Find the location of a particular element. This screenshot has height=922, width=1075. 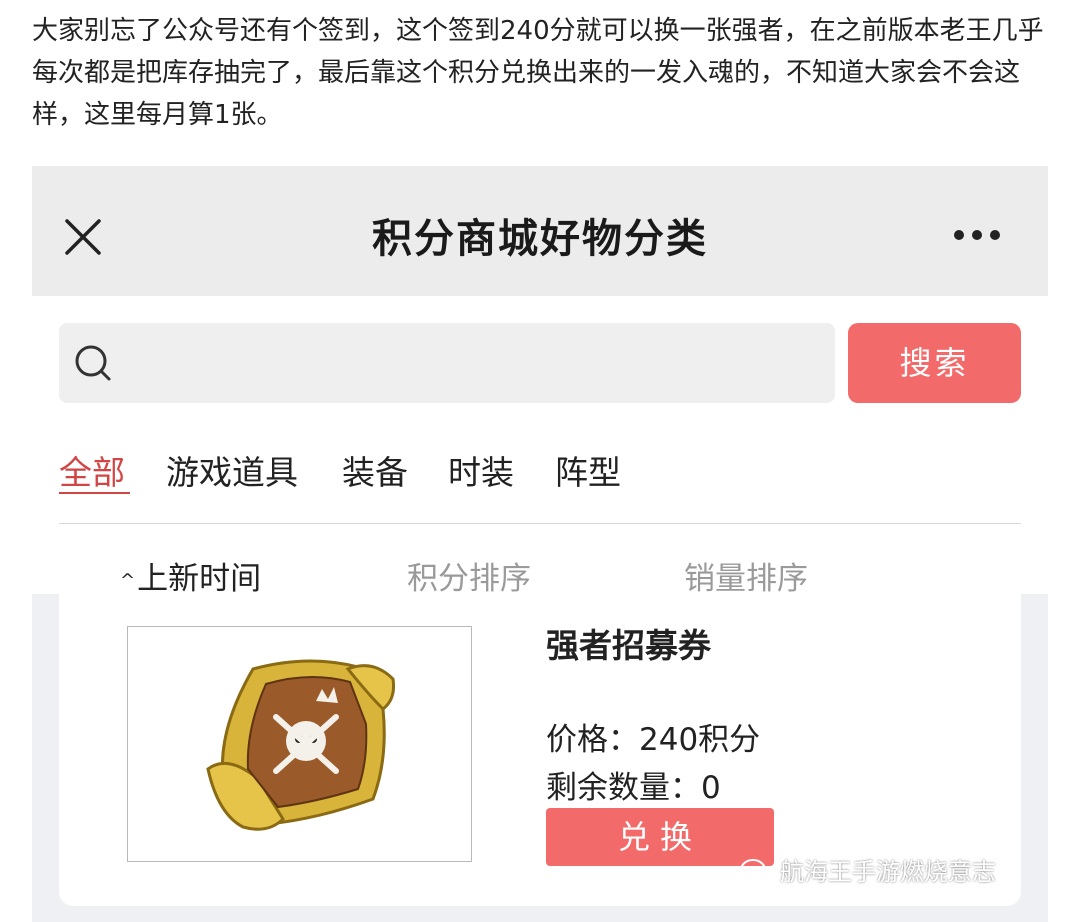

search-icon is located at coordinates (93, 363).